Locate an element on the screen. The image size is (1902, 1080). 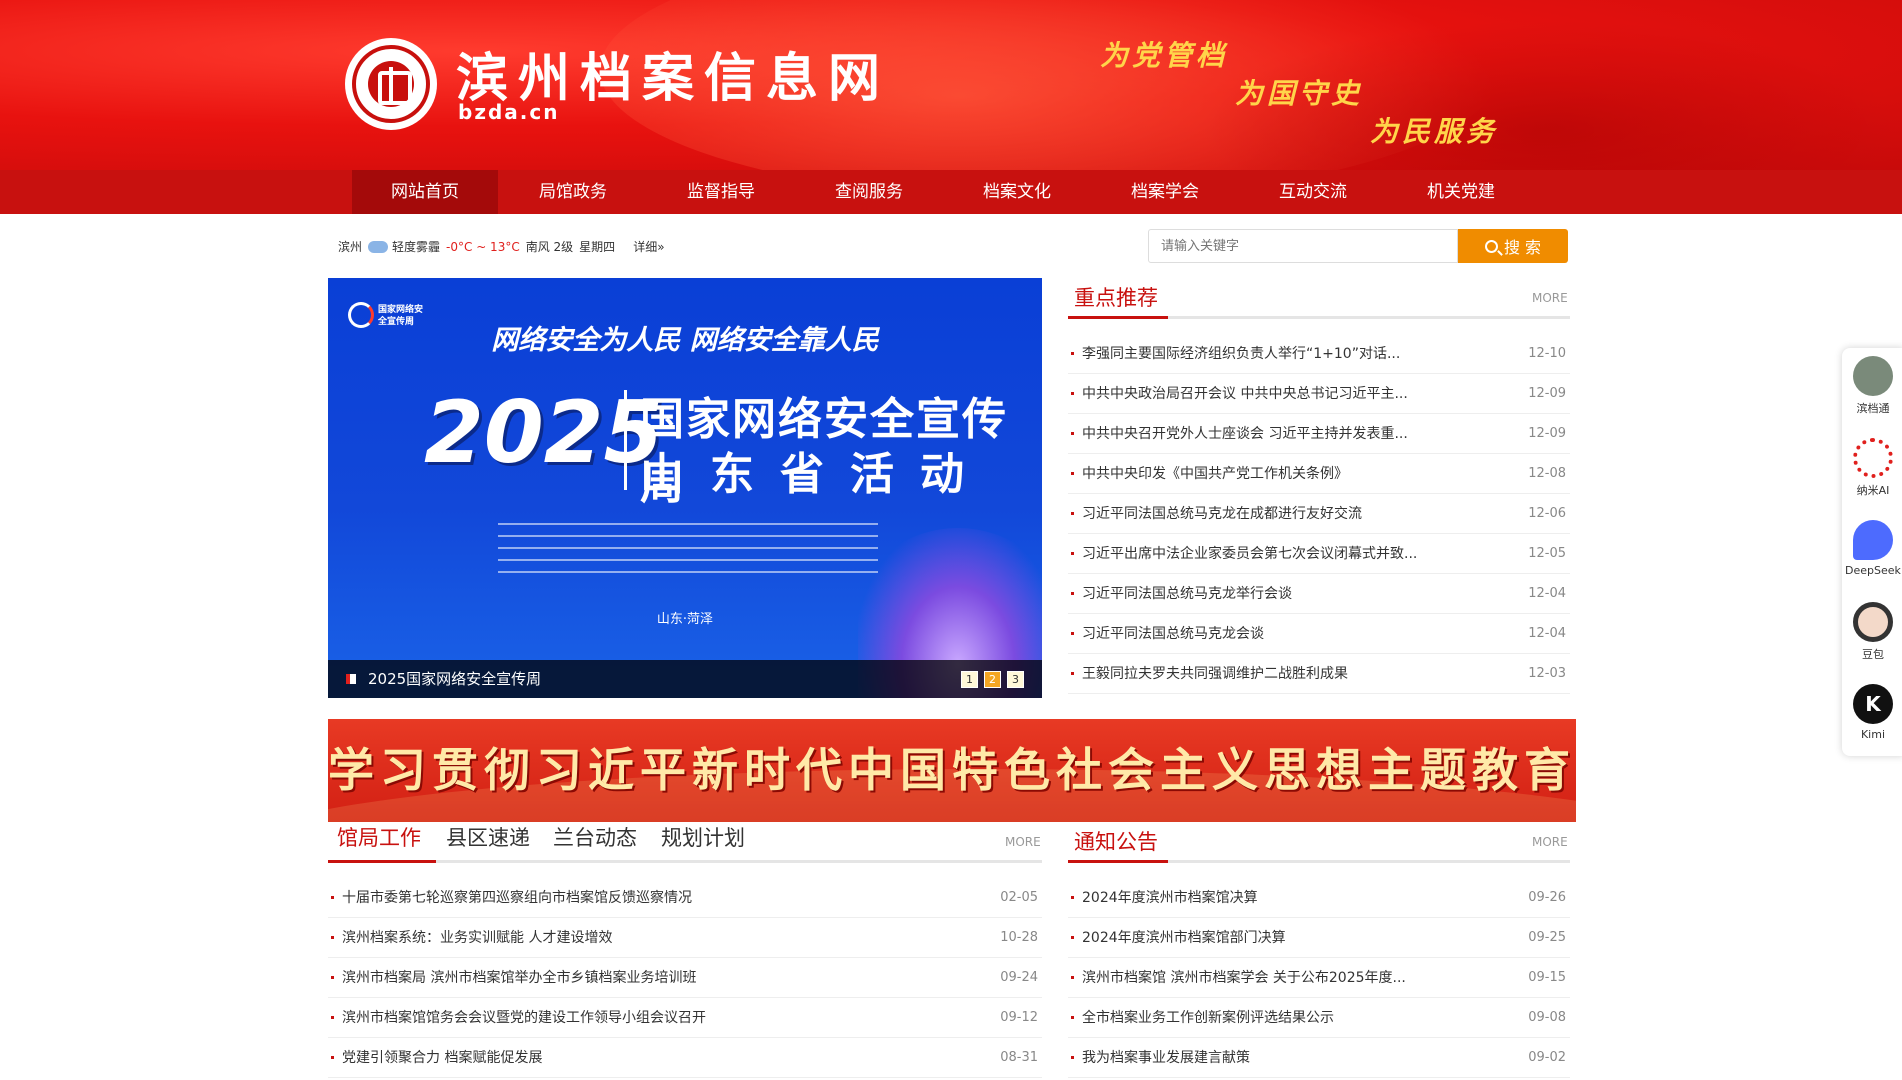
nav-item-supervision: 监督指导 is located at coordinates (721, 192).